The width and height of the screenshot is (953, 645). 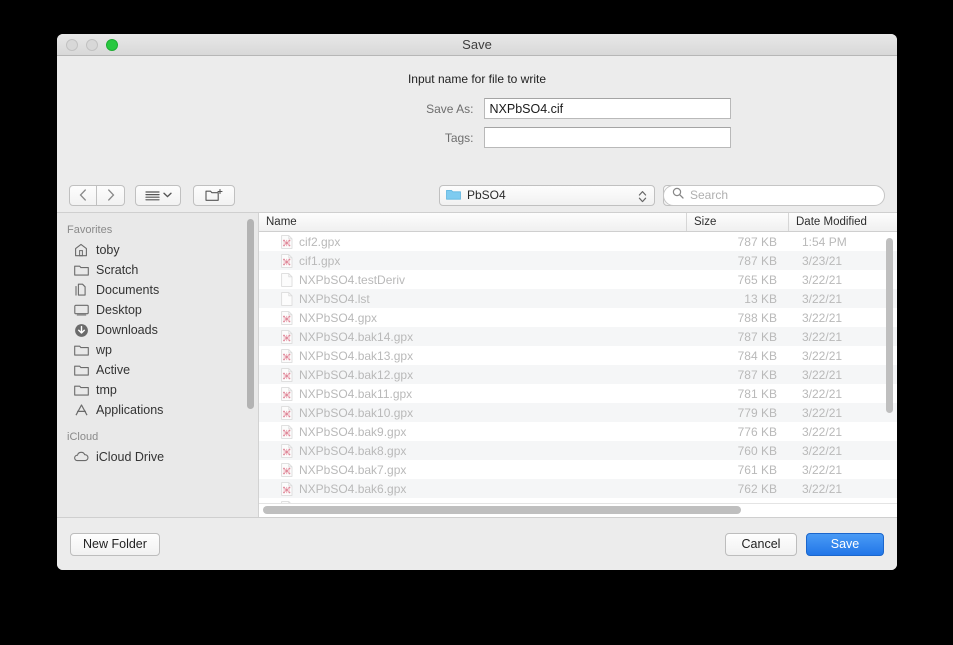 I want to click on table-row: NXPbSO4.bak12.gpx 787 KB 3/22/21, so click(x=578, y=374).